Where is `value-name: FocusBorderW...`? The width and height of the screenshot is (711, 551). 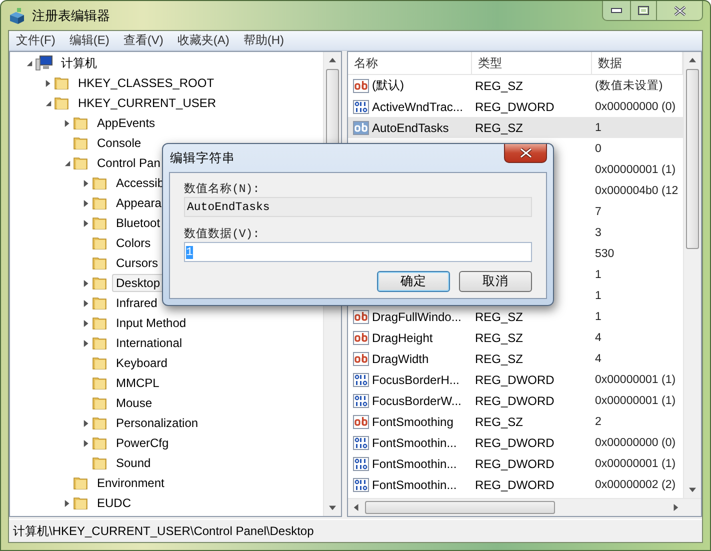 value-name: FocusBorderW... is located at coordinates (417, 401).